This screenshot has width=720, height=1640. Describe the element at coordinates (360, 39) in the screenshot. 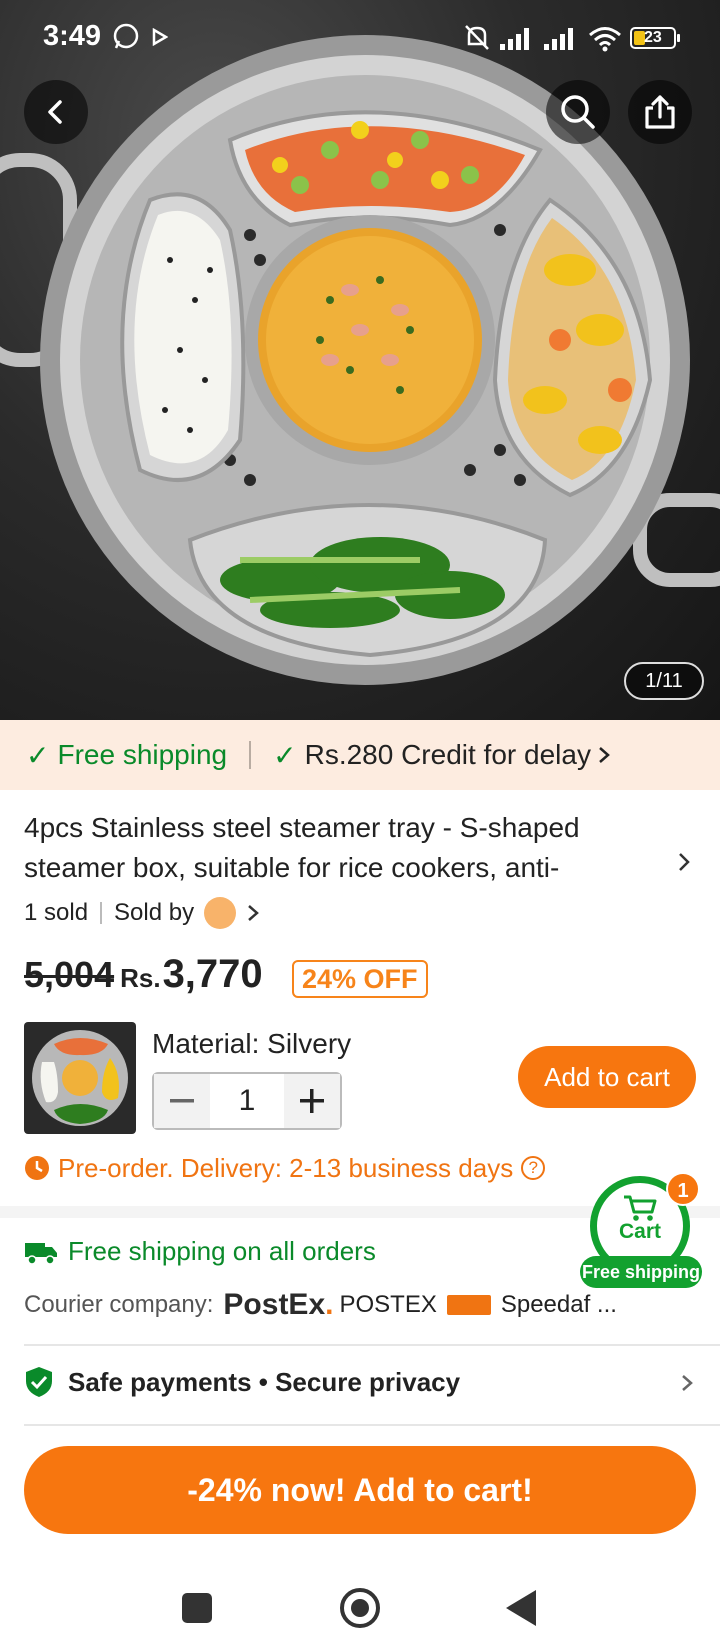

I see `status-bar: 3:49 23` at that location.